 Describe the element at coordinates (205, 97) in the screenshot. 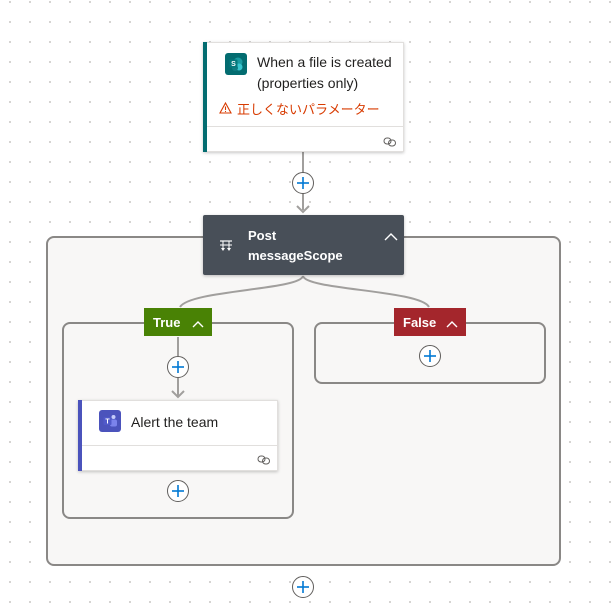

I see `trigger-accent-bar` at that location.